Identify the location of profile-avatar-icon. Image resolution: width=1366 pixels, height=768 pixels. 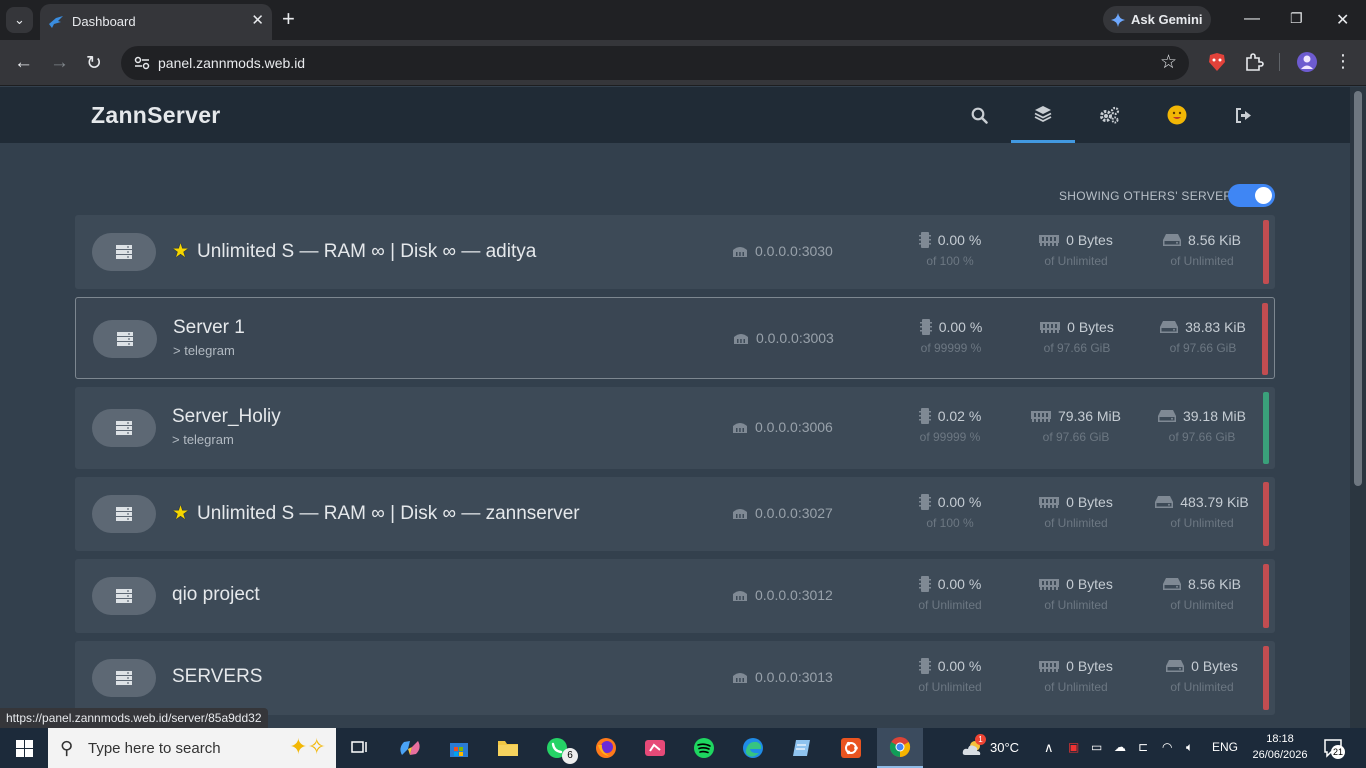
(1307, 62).